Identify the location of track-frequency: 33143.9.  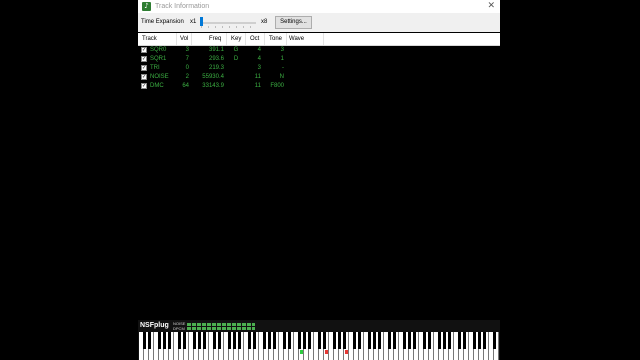
(213, 86).